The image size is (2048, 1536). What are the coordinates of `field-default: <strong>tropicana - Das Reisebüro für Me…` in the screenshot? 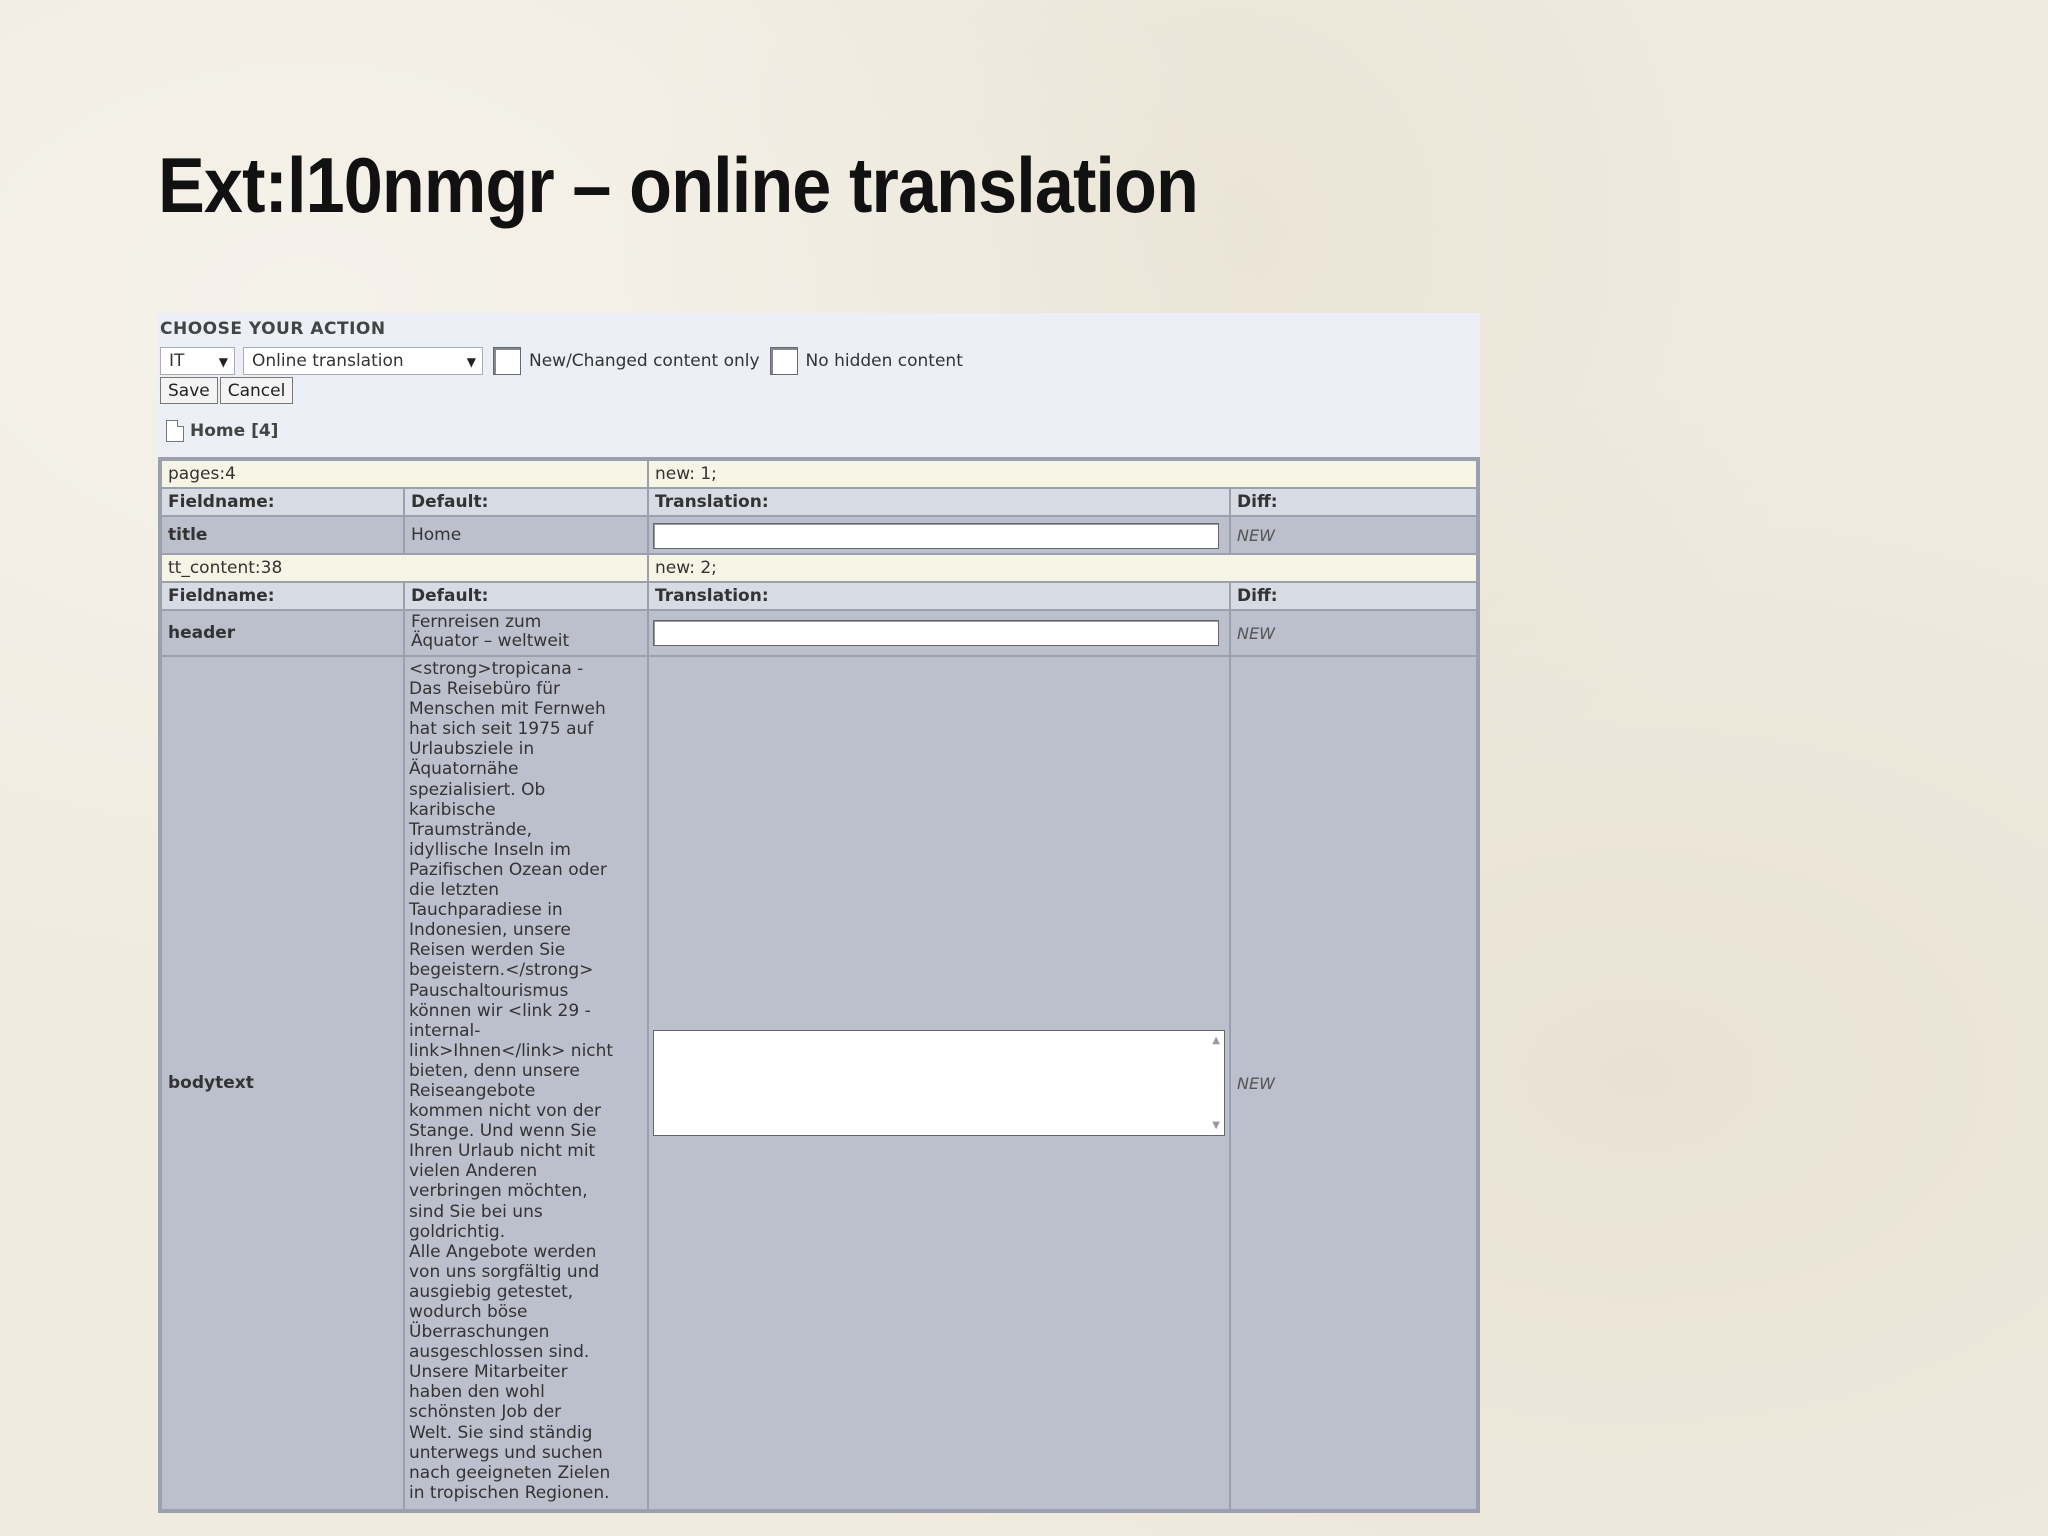 It's located at (526, 1083).